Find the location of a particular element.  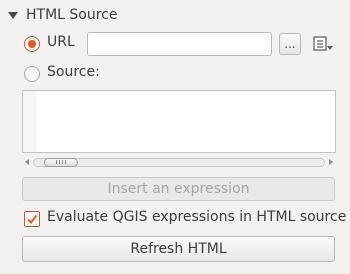

horizontal-scrollbar is located at coordinates (179, 162).